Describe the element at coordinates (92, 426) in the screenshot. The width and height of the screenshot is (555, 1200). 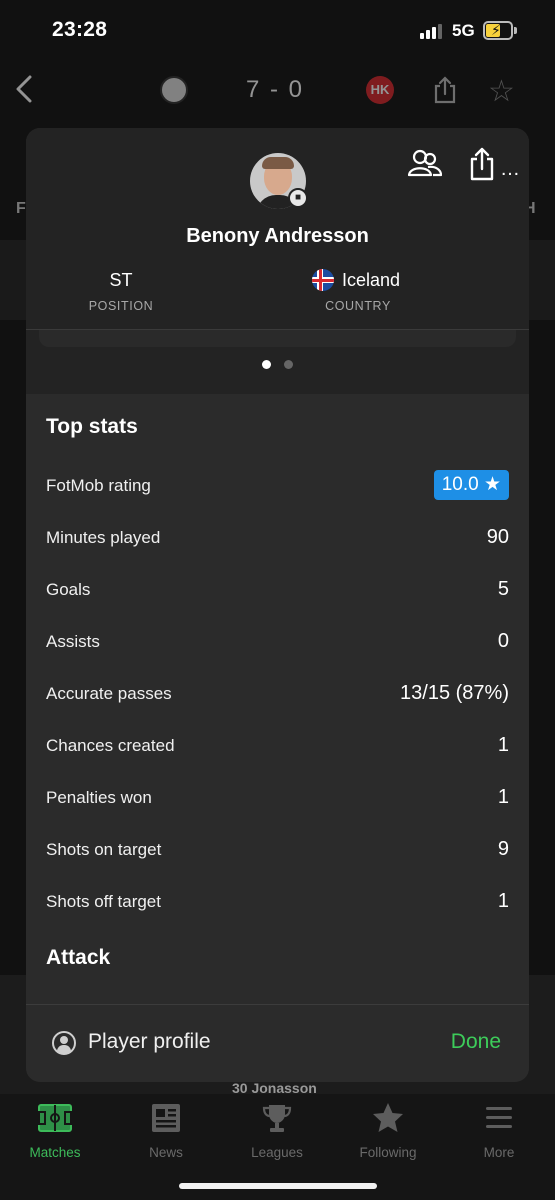
I see `top-stats-title: Top stats` at that location.